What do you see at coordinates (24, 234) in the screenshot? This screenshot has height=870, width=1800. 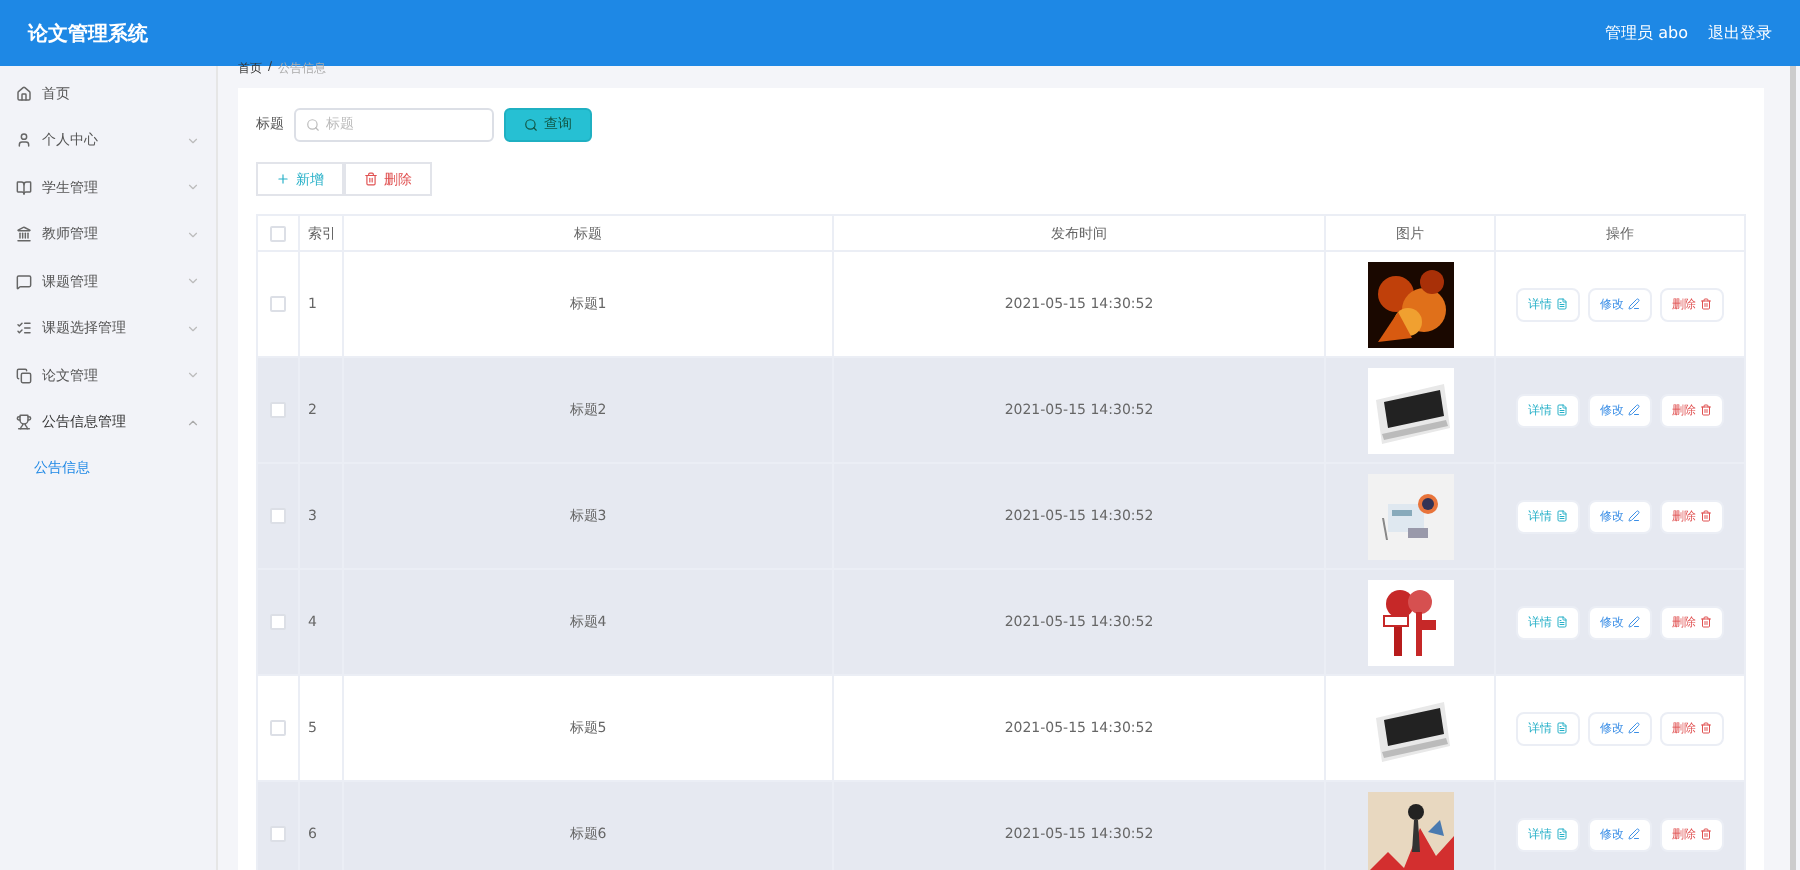 I see `bank-icon` at bounding box center [24, 234].